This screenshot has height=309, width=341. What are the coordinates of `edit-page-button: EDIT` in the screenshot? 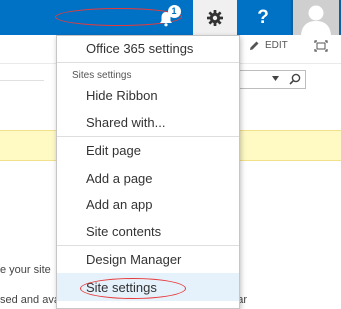 It's located at (268, 45).